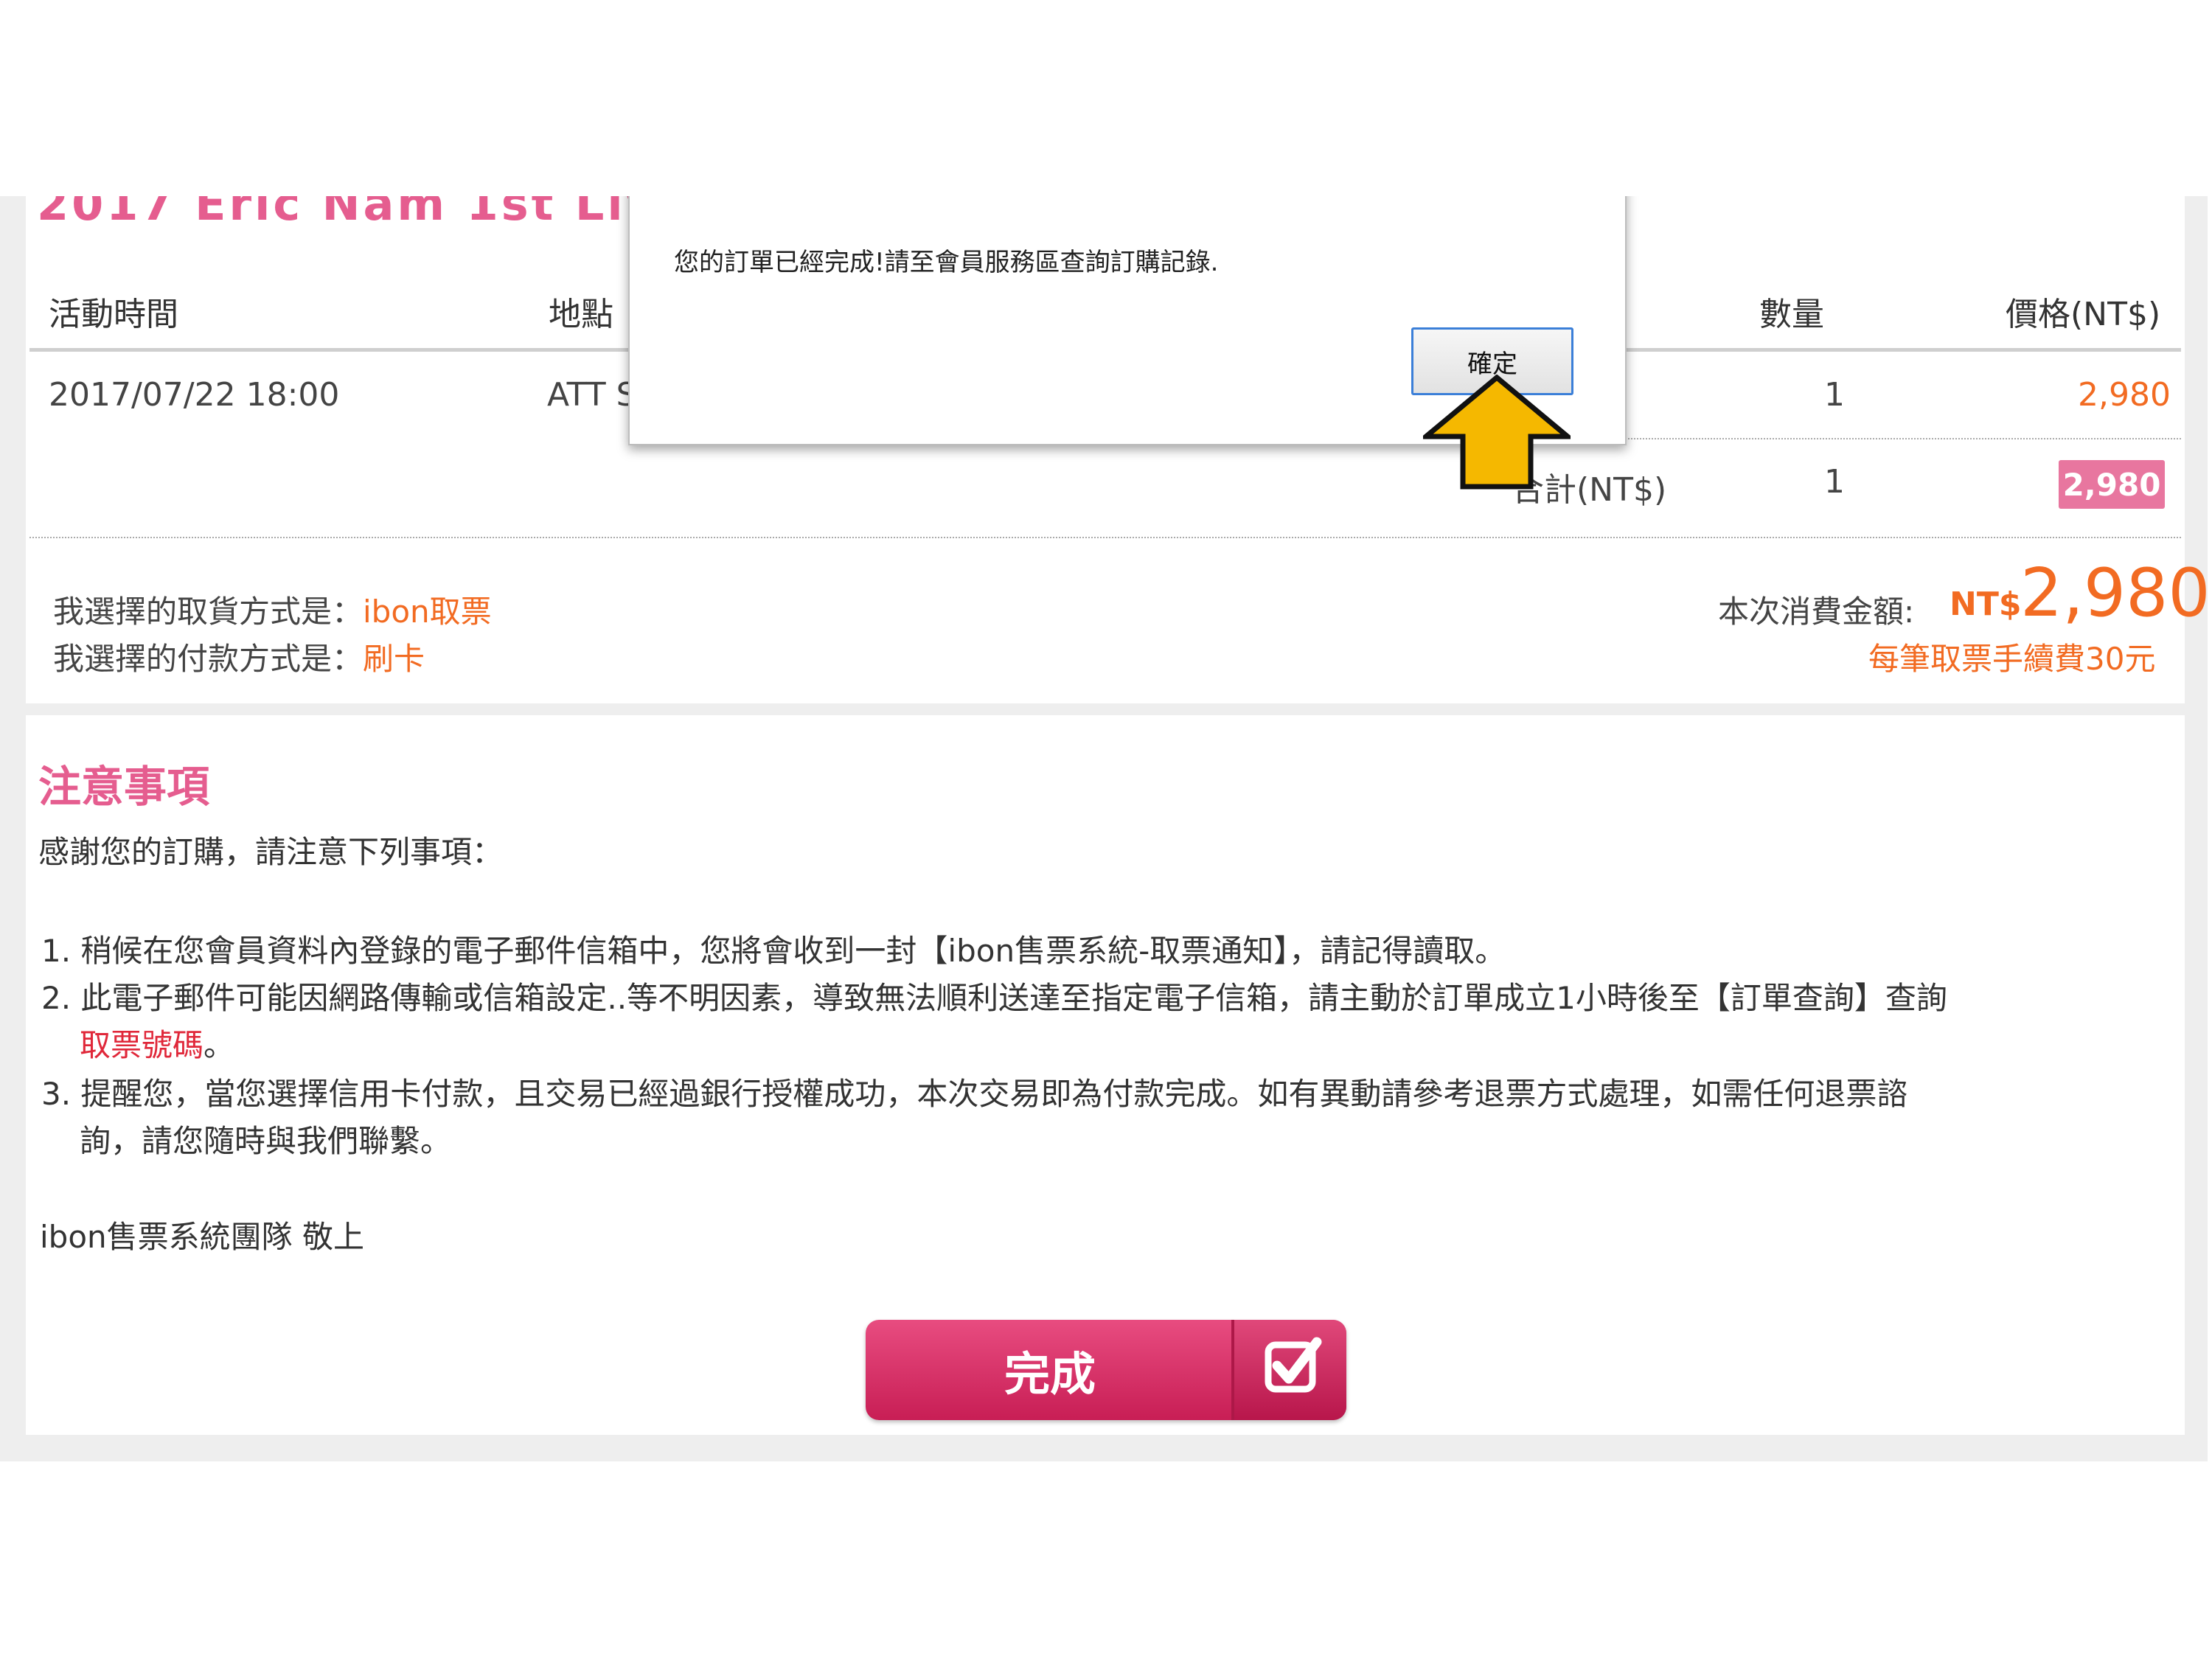  Describe the element at coordinates (142, 1045) in the screenshot. I see `ticket-number-link: 取票號碼` at that location.